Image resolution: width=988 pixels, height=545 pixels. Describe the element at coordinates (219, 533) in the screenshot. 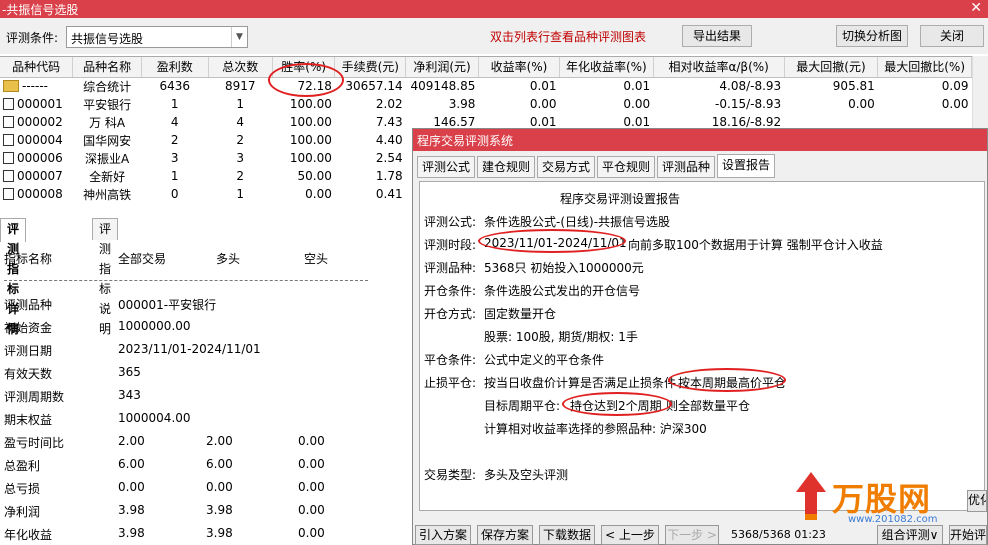

I see `indicator-long: 3.98` at that location.